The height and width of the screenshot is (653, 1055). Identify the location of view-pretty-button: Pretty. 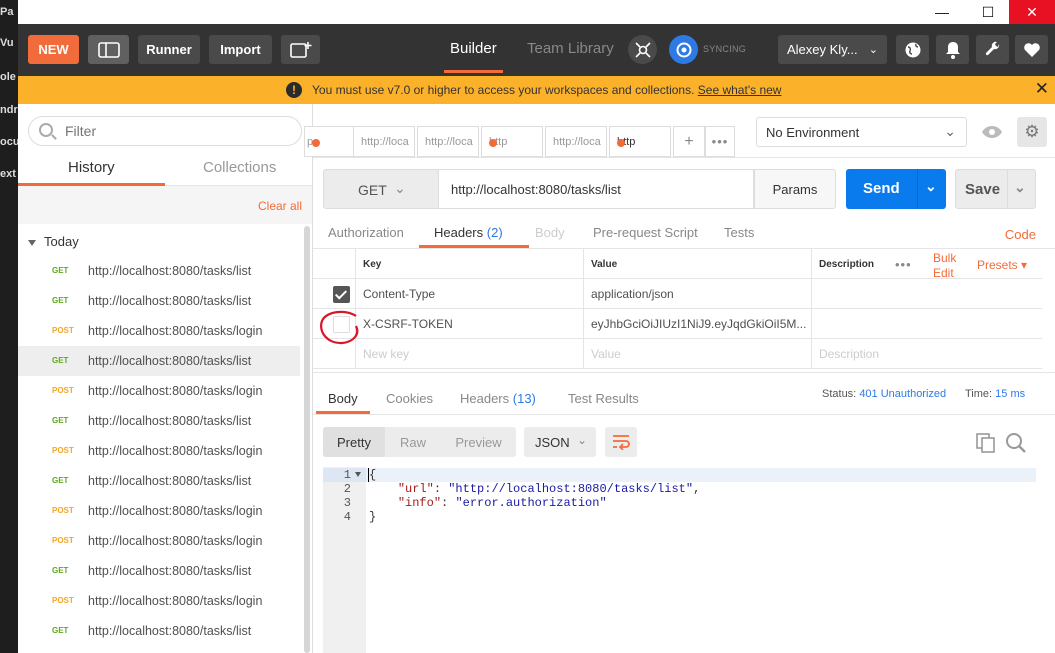
(354, 442).